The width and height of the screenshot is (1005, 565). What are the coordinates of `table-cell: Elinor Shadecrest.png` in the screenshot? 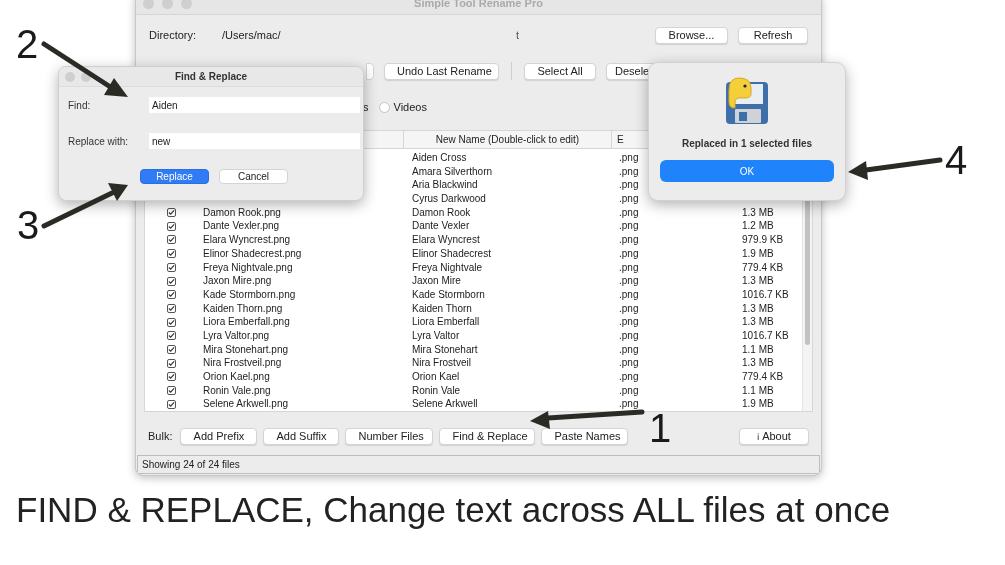 It's located at (252, 253).